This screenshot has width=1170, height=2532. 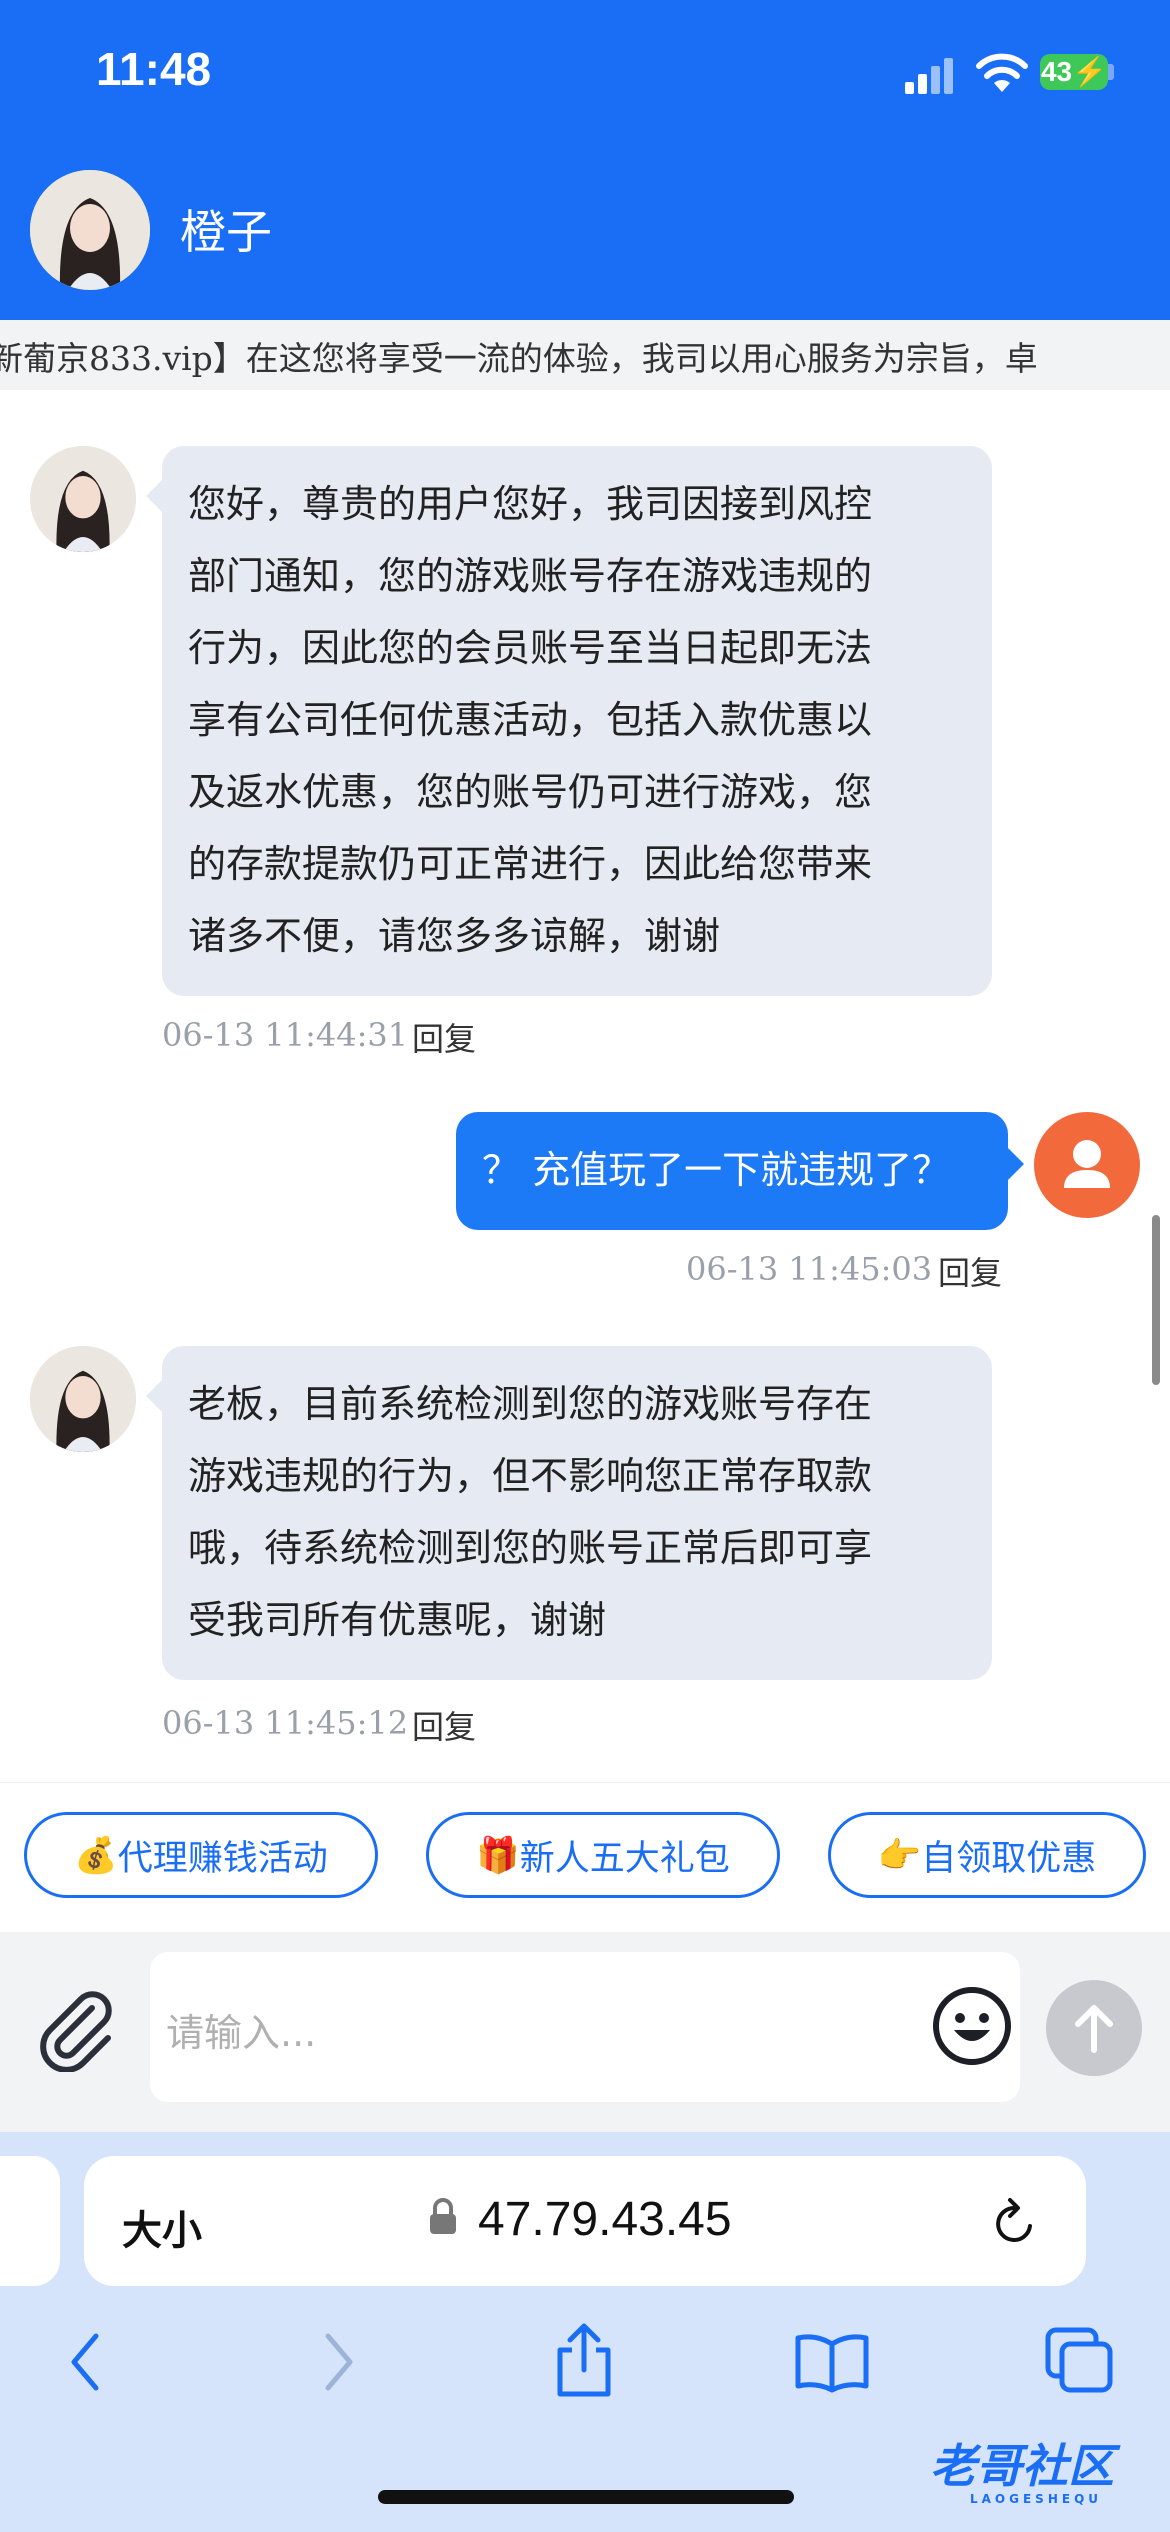 What do you see at coordinates (1074, 72) in the screenshot?
I see `battery-indicator: 43⚡` at bounding box center [1074, 72].